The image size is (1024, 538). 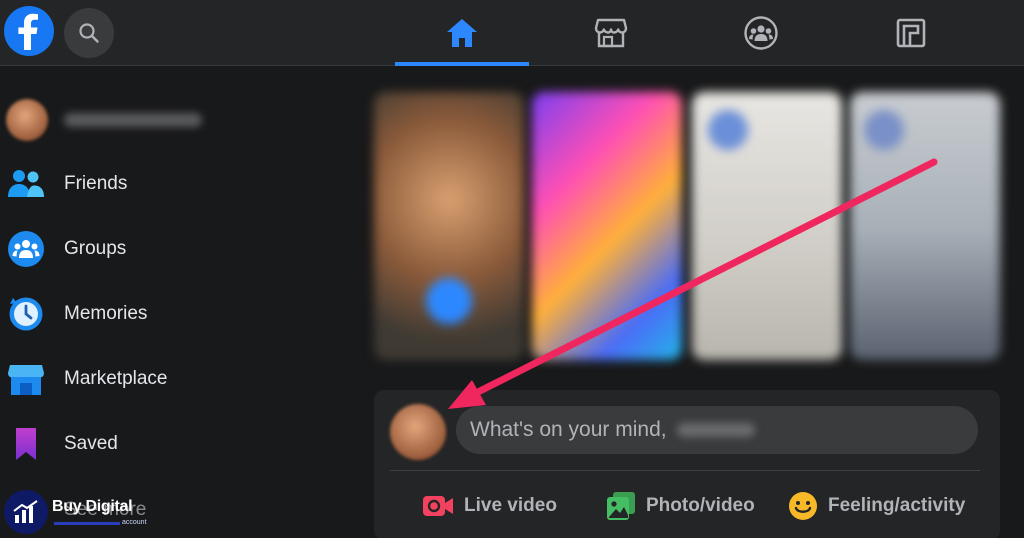 I want to click on bar-chart-icon, so click(x=26, y=512).